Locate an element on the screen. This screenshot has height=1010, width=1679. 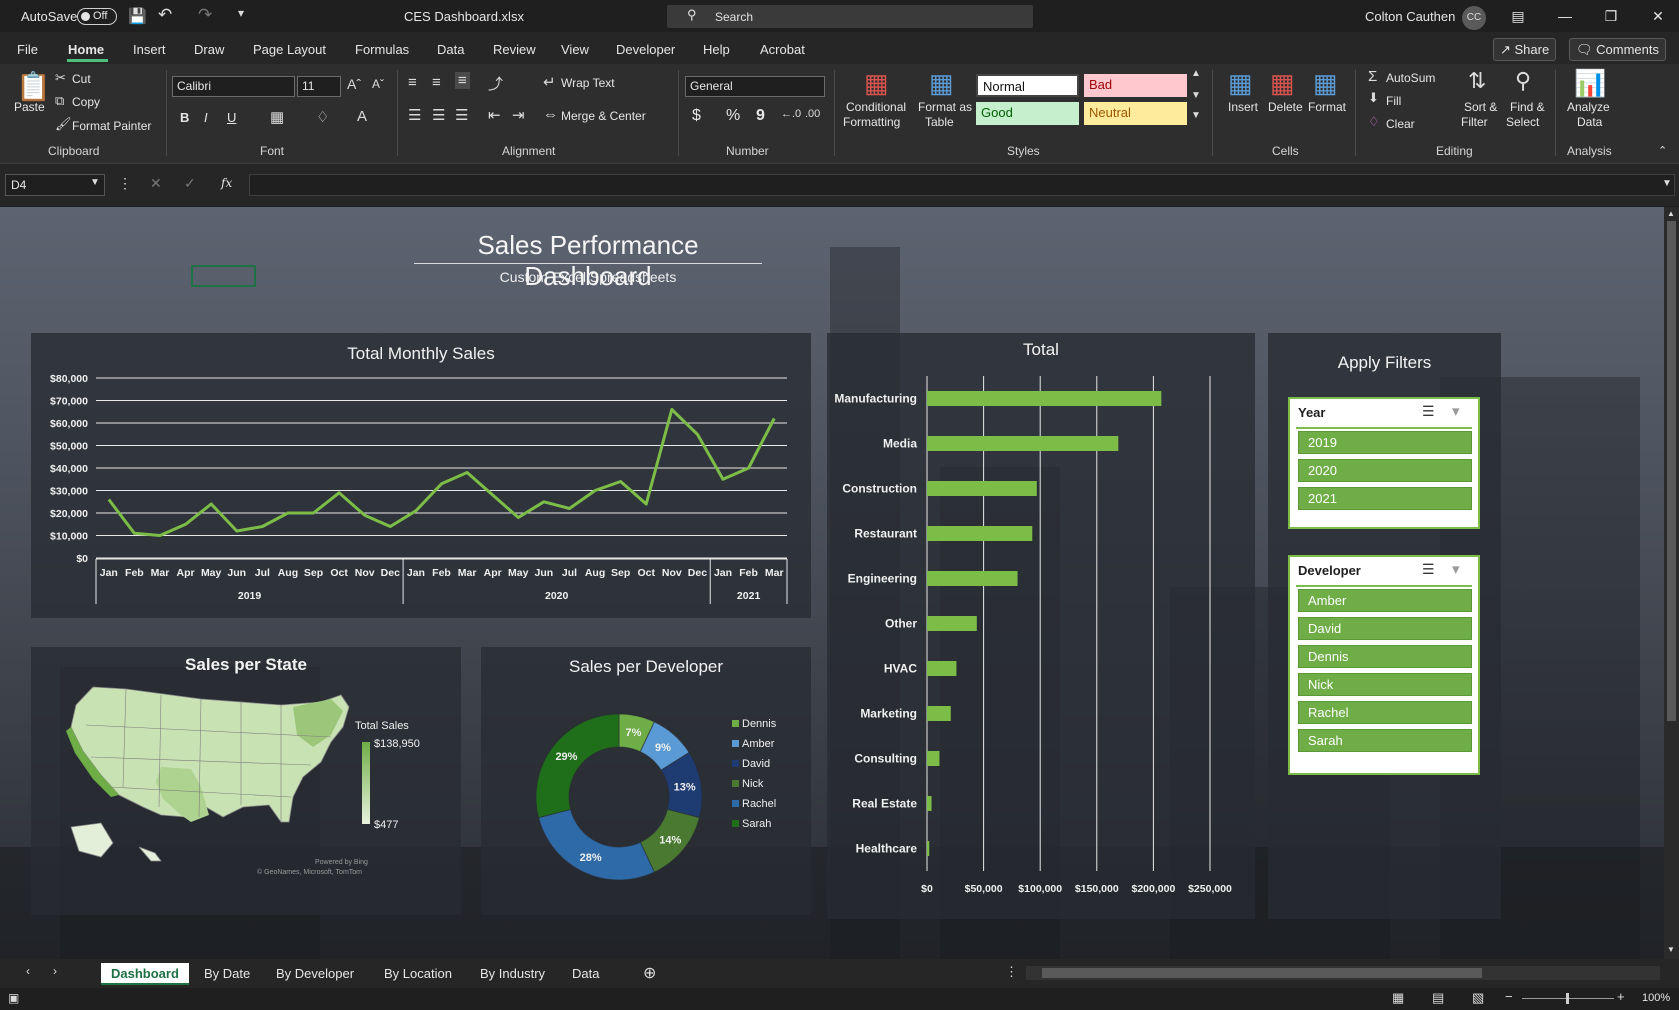
tab-scroll-left-icon: ‹ is located at coordinates (28, 971).